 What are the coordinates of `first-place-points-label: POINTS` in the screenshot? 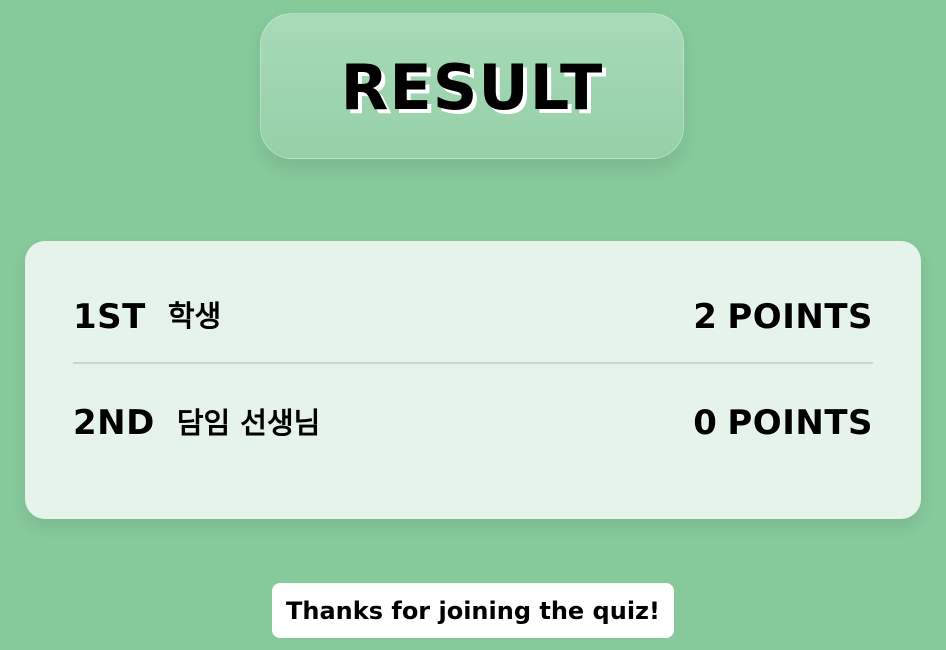 It's located at (800, 316).